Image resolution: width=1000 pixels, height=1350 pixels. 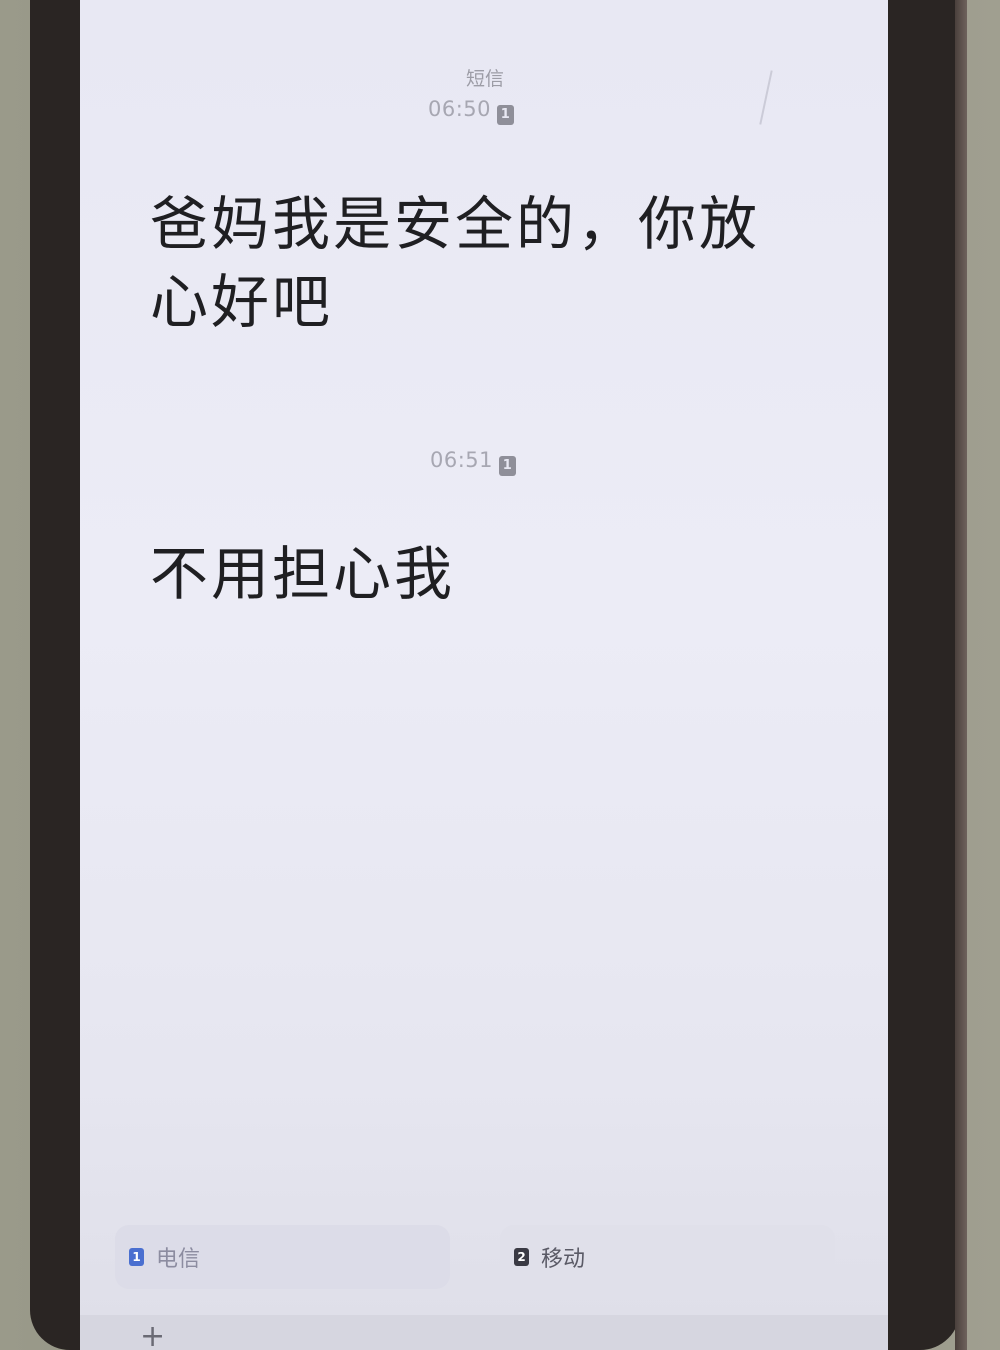 I want to click on sim-2-icon: 2, so click(x=521, y=1257).